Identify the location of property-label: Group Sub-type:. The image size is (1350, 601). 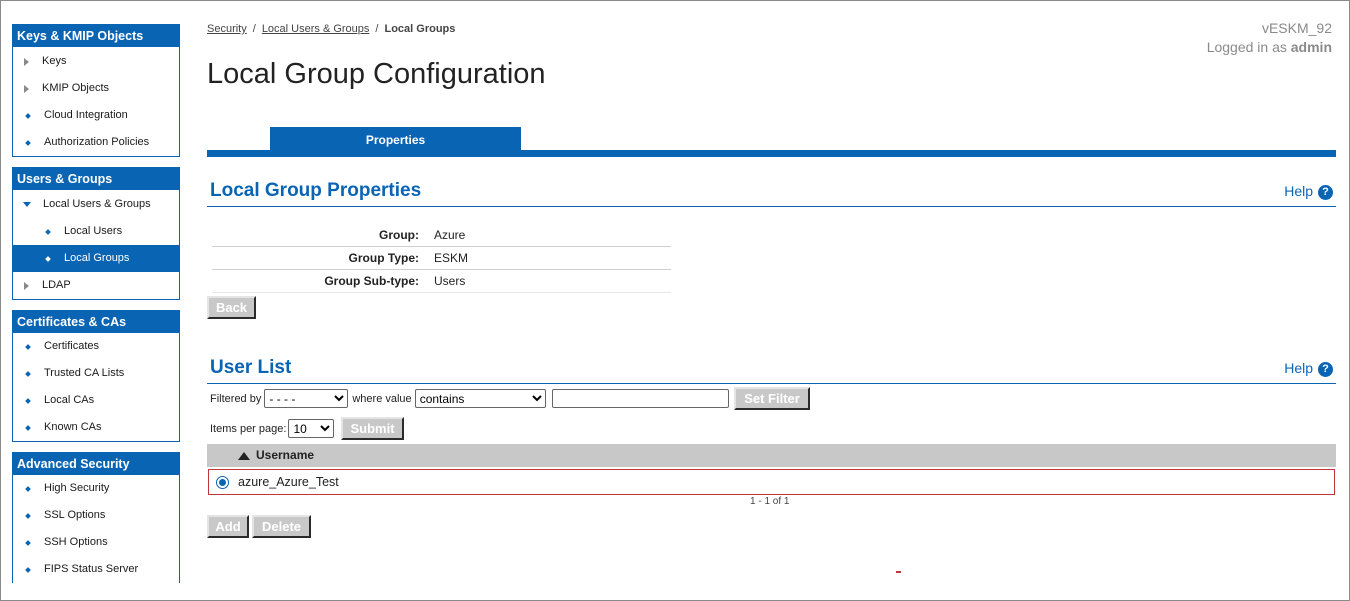
(371, 281).